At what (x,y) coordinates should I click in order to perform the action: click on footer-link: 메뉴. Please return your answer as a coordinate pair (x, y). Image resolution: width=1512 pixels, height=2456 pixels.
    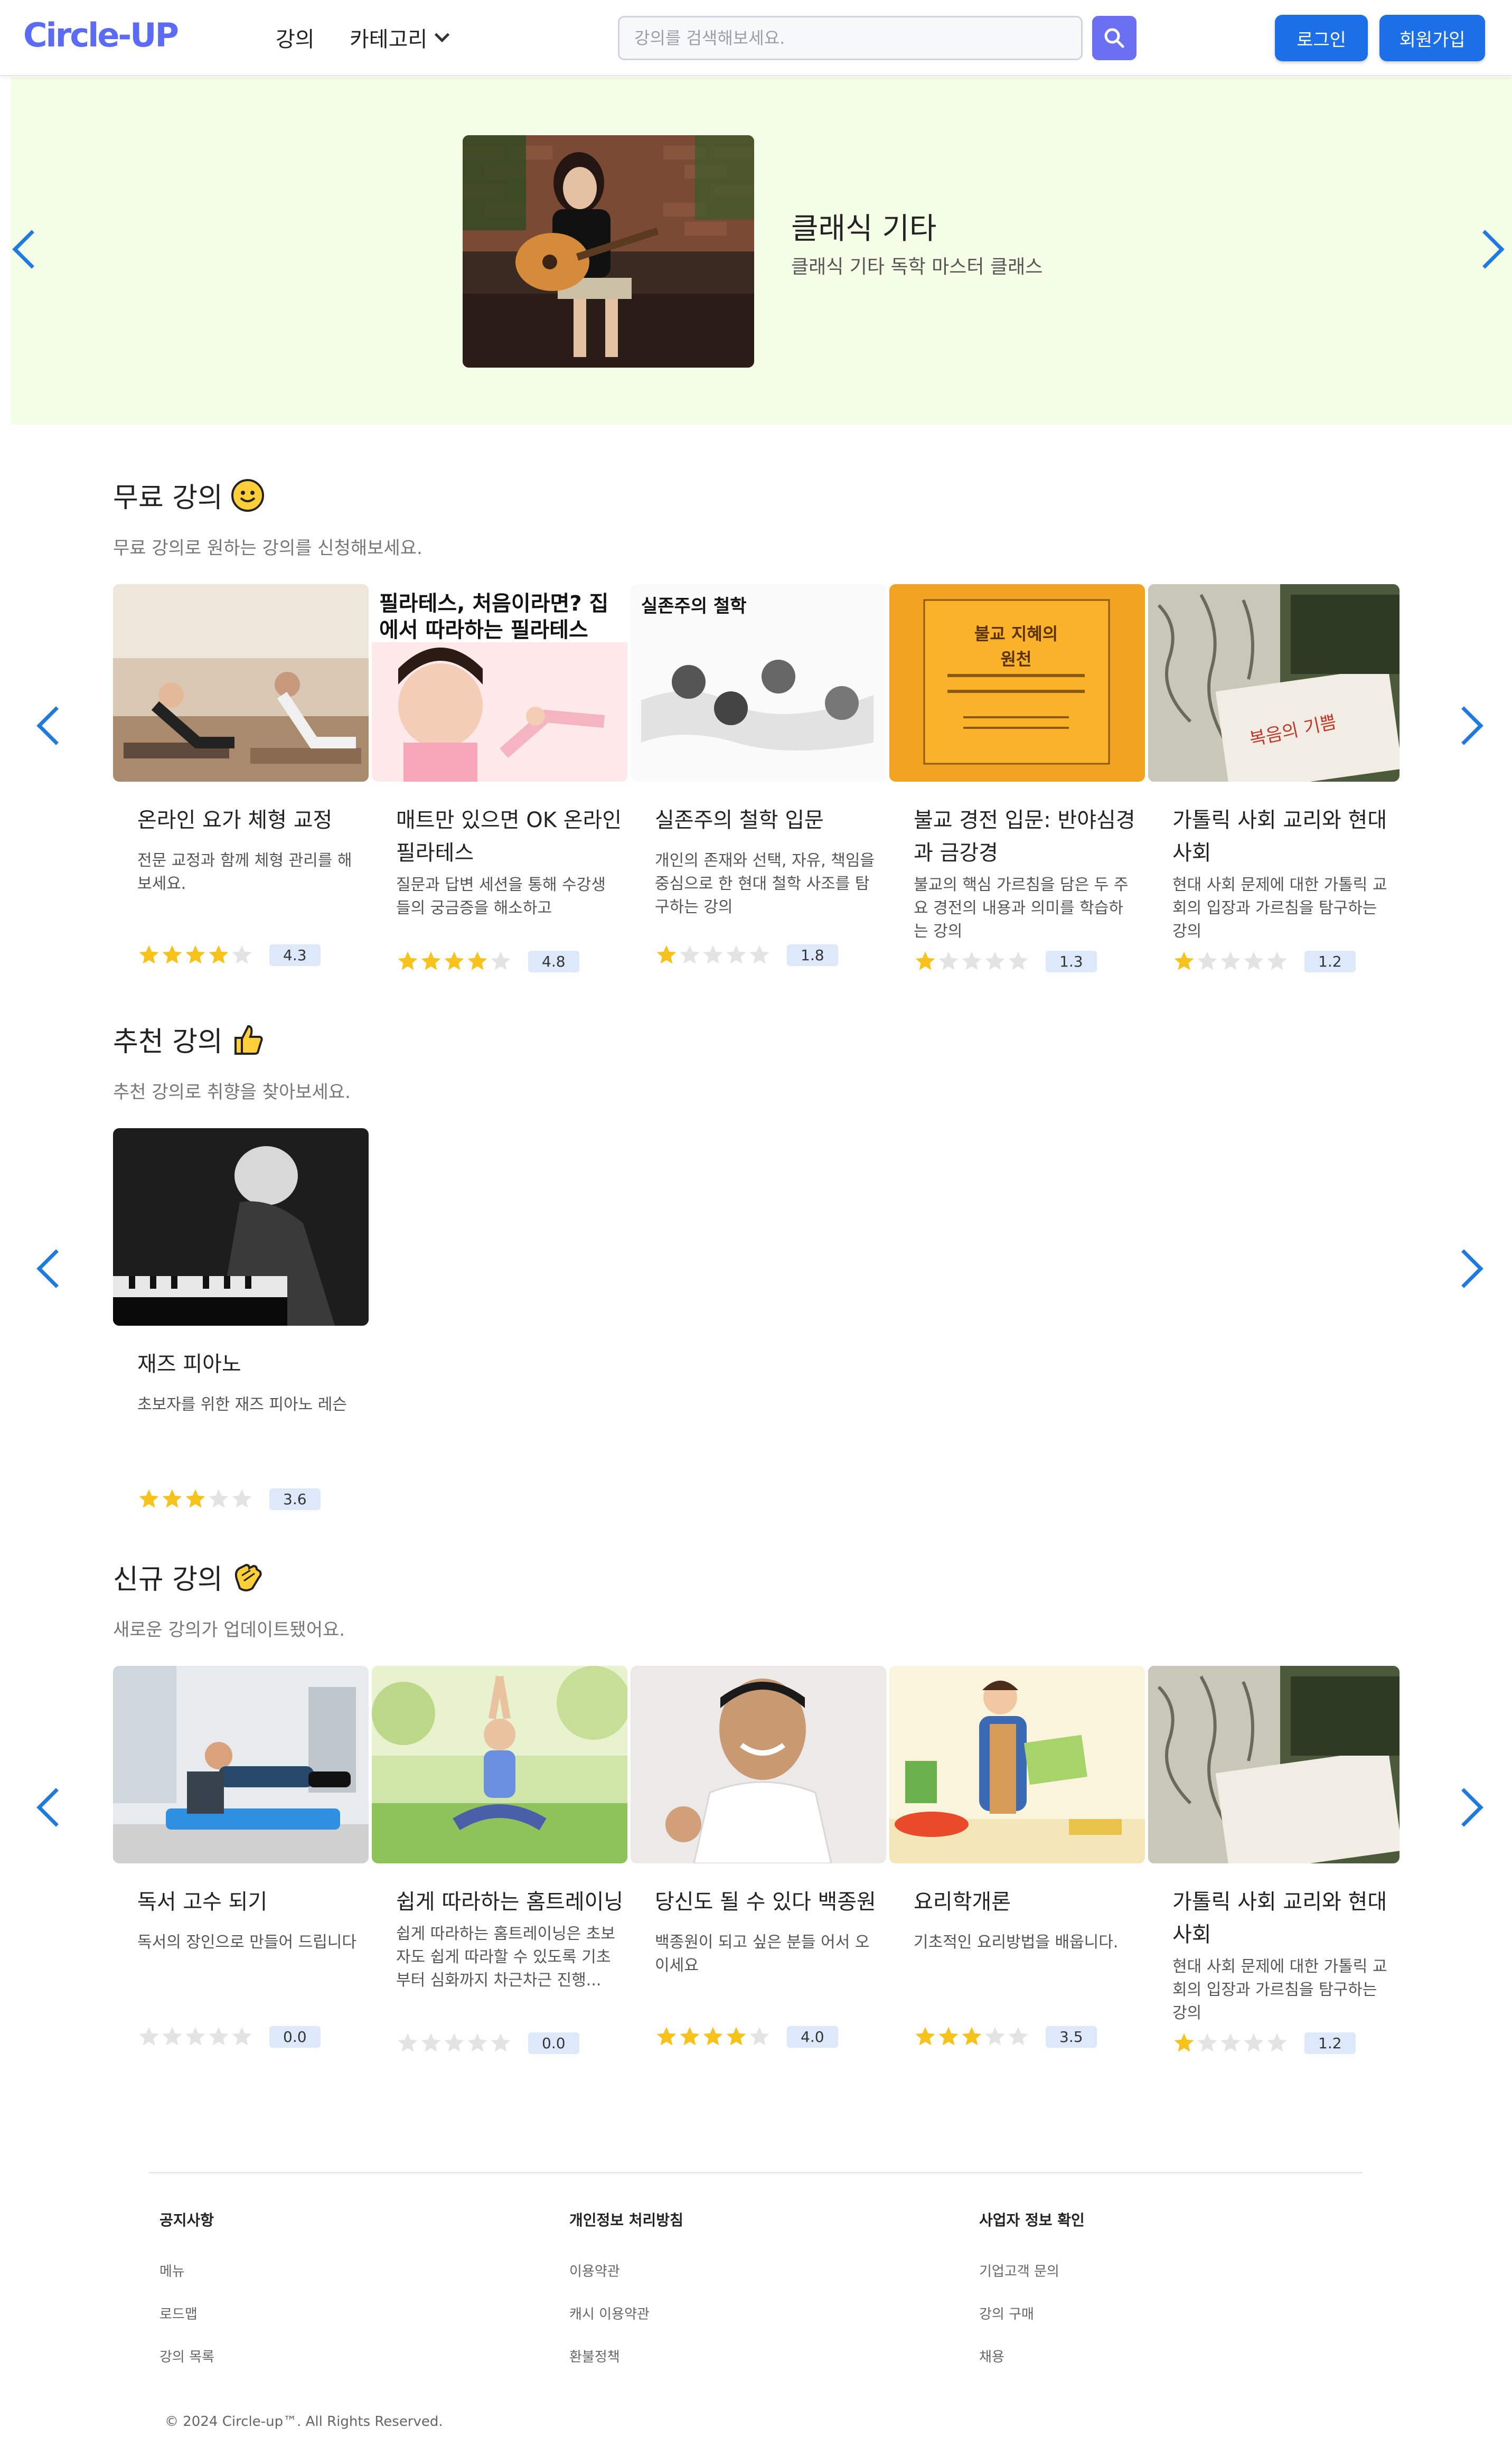
    Looking at the image, I should click on (186, 2271).